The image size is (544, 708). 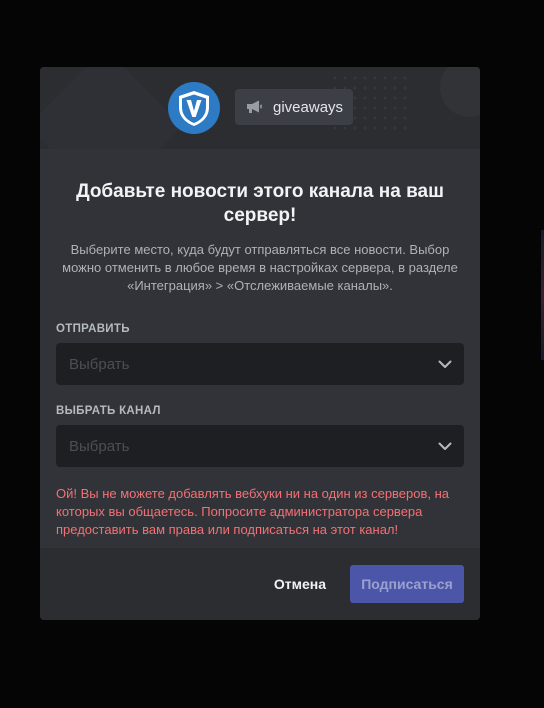 I want to click on modal-header: giveaways, so click(x=260, y=108).